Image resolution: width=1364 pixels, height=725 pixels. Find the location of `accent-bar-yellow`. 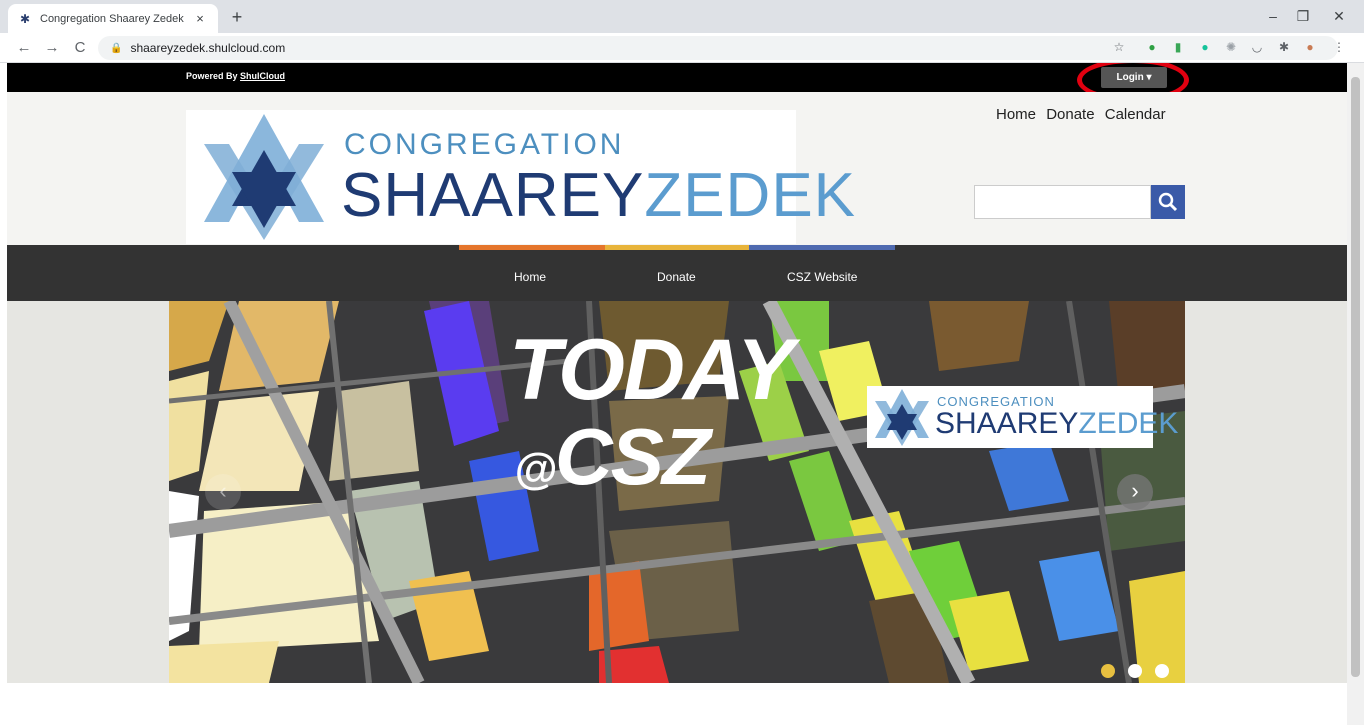

accent-bar-yellow is located at coordinates (677, 247).